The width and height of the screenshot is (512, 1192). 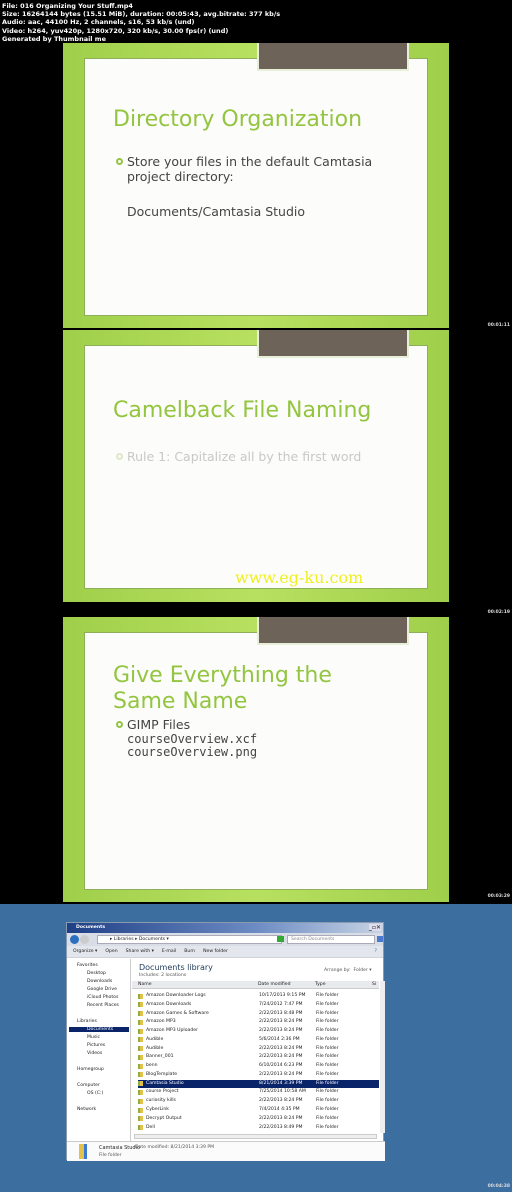 I want to click on file-name: Amazon MP3 Uploader, so click(x=172, y=1031).